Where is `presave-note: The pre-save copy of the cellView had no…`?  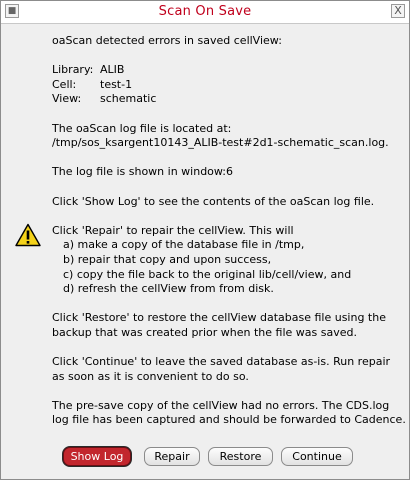
presave-note: The pre-save copy of the cellView had no… is located at coordinates (229, 413).